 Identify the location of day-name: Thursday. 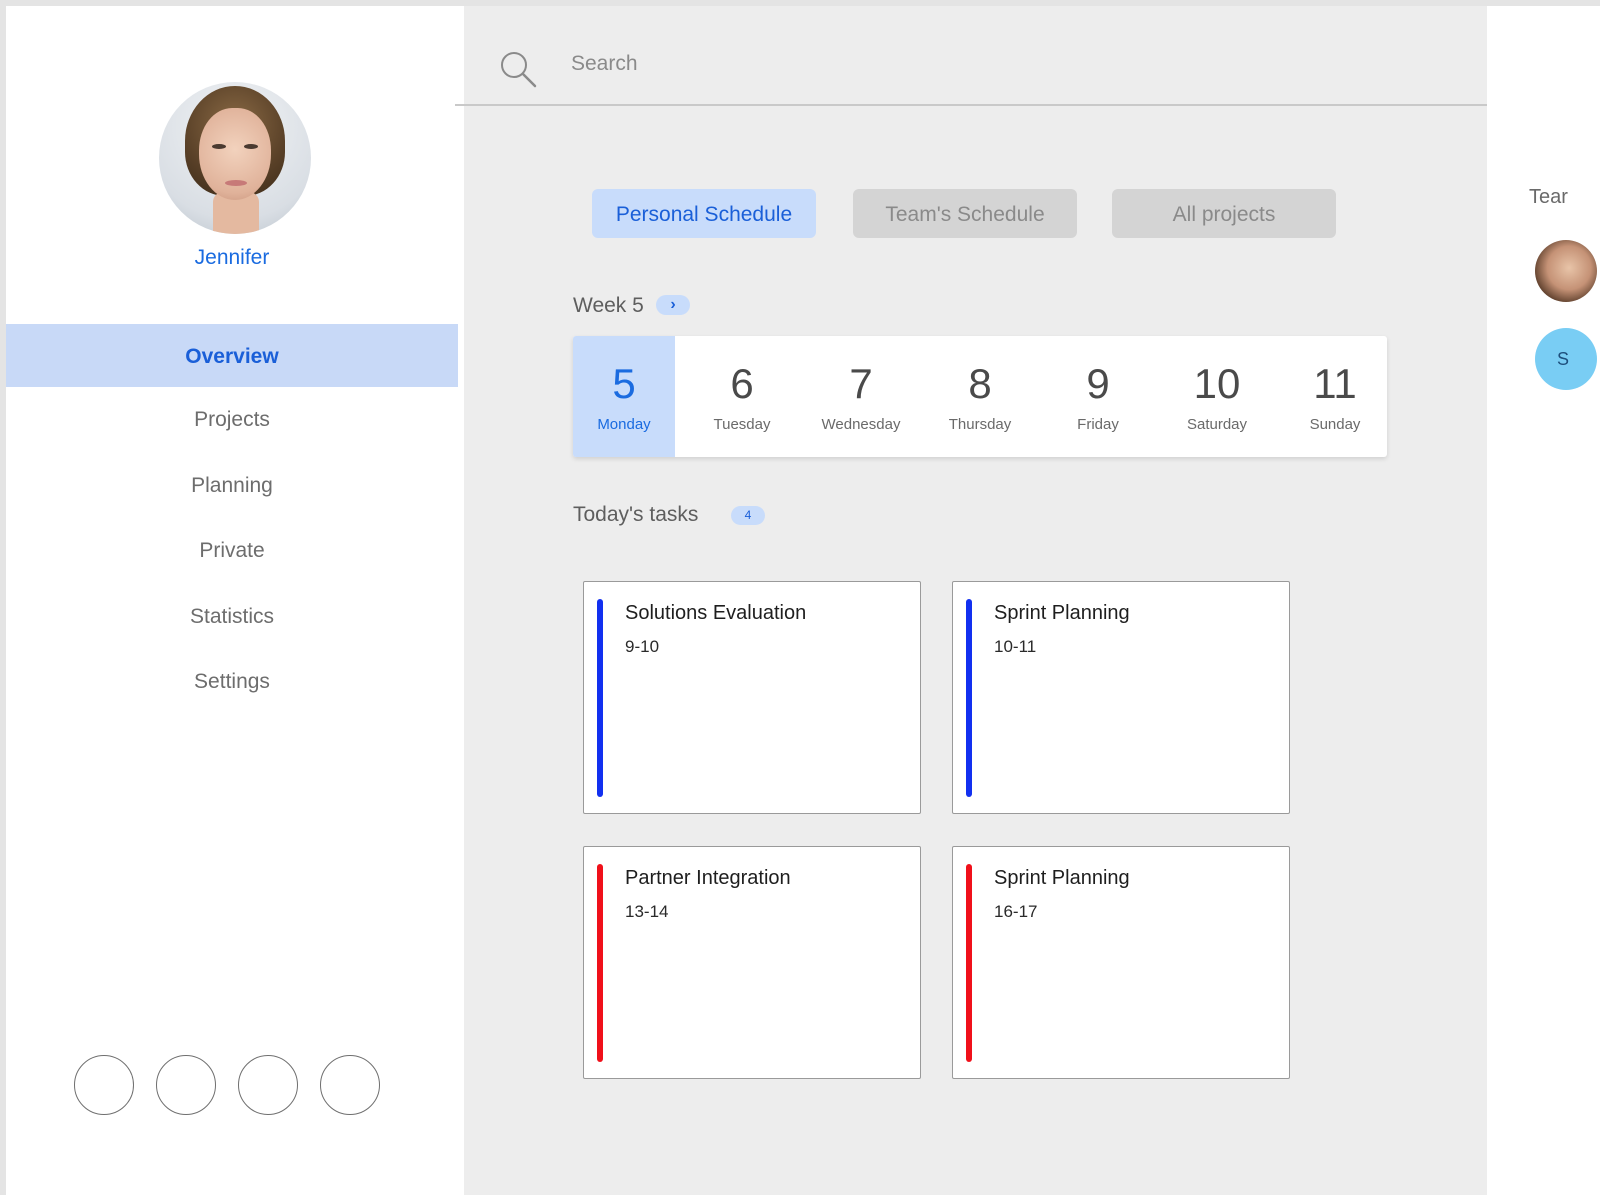
(980, 424).